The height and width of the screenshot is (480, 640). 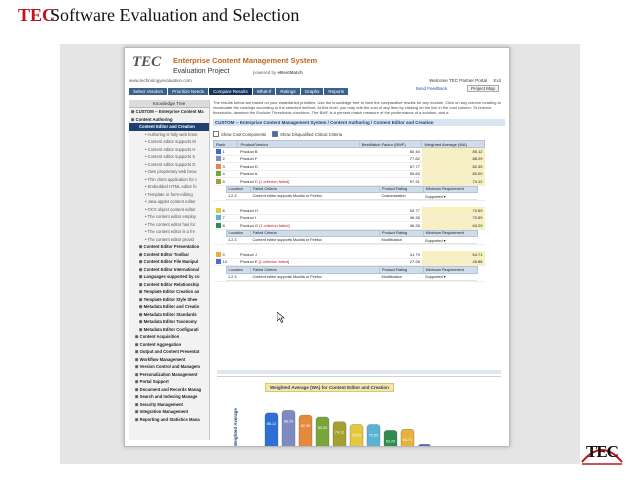 I want to click on tree-item: • Content editor supports S, so click(x=169, y=157).